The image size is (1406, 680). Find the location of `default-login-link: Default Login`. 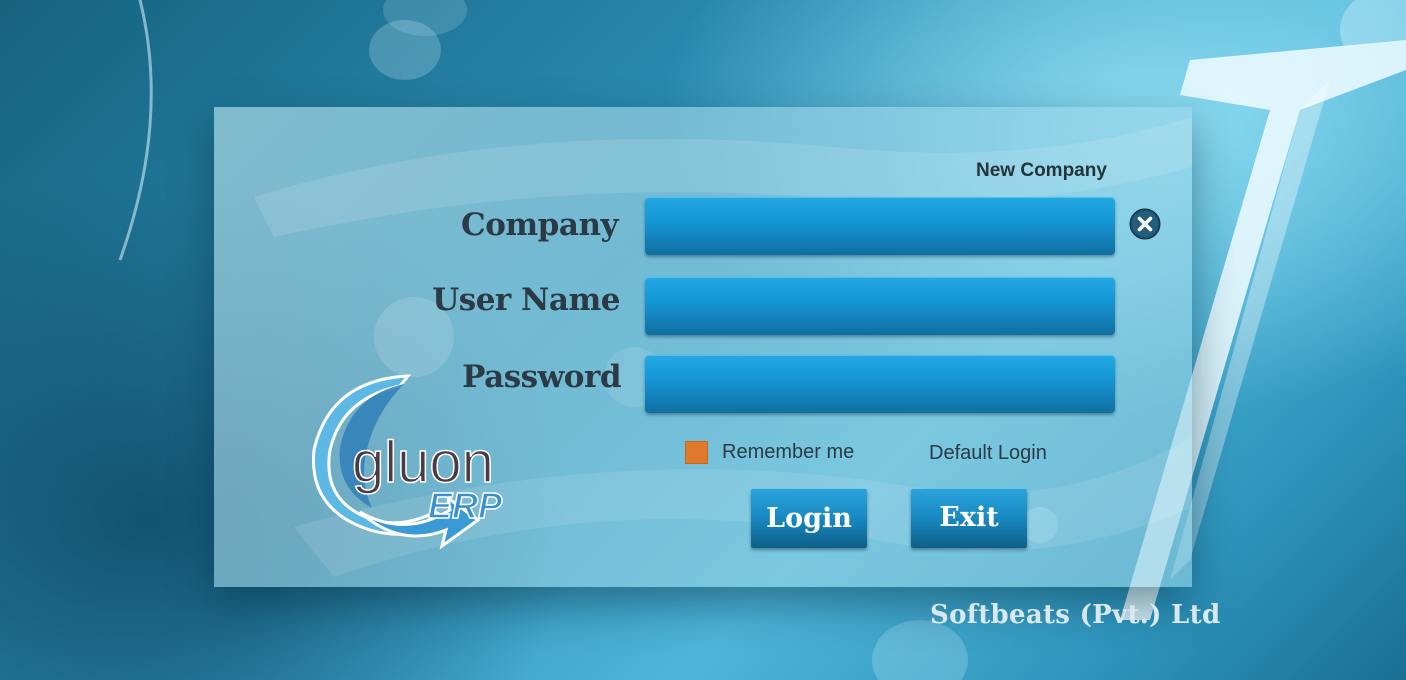

default-login-link: Default Login is located at coordinates (988, 453).